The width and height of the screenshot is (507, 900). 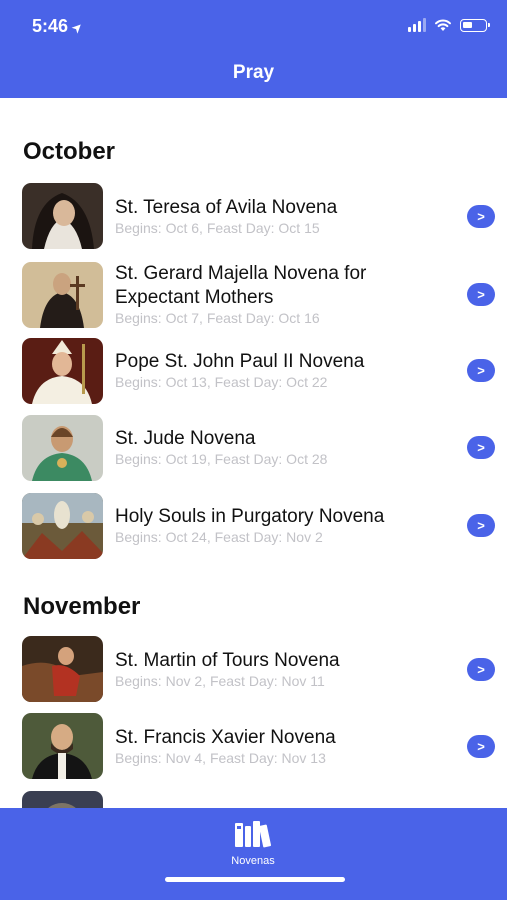 What do you see at coordinates (50, 26) in the screenshot?
I see `status-time-label: 5:46` at bounding box center [50, 26].